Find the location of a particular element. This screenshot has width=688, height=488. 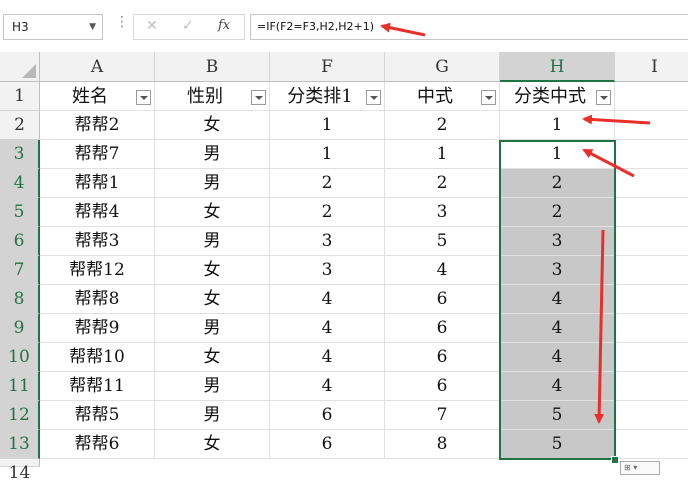

arrow-down is located at coordinates (599, 326).